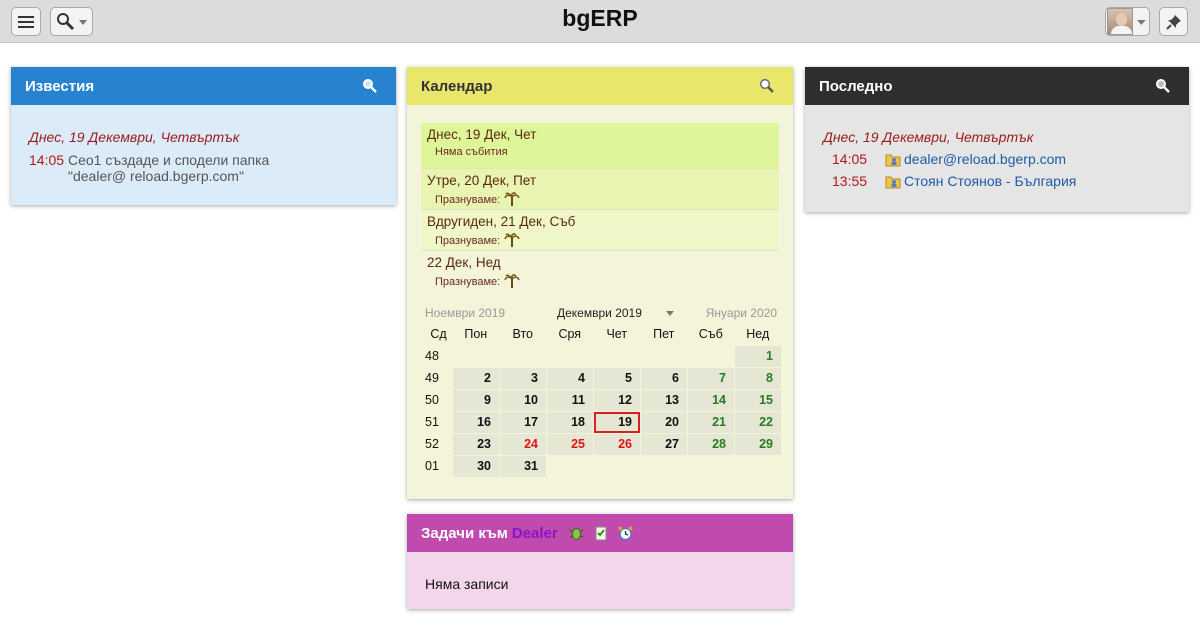 The height and width of the screenshot is (644, 1200). Describe the element at coordinates (465, 313) in the screenshot. I see `prev-month-link: Ноември 2019` at that location.